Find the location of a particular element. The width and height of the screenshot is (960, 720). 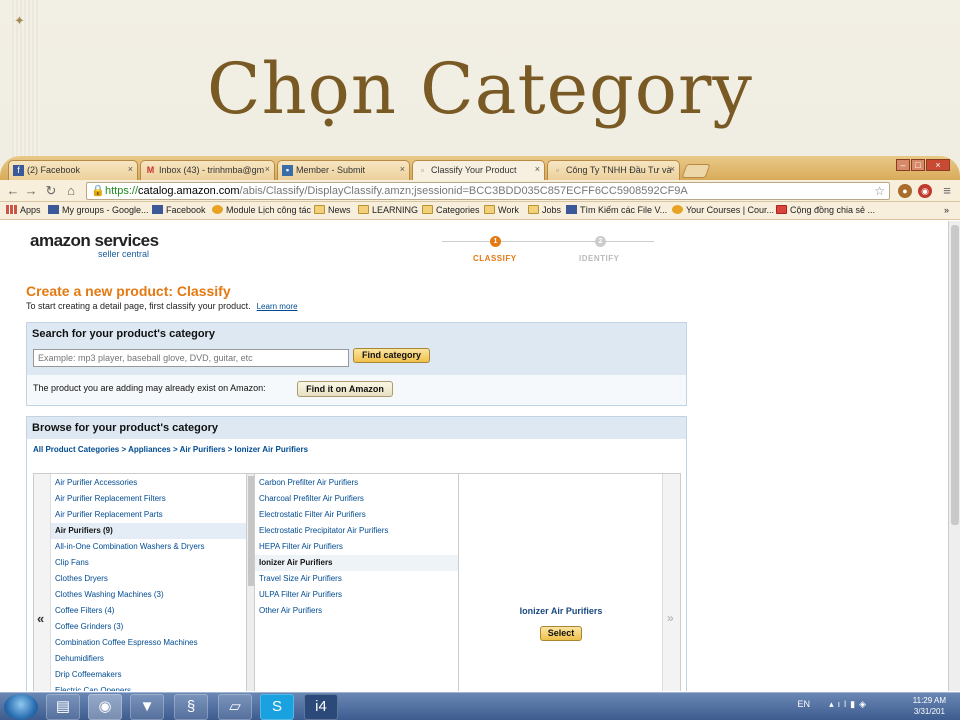

folder-icon is located at coordinates (427, 209).